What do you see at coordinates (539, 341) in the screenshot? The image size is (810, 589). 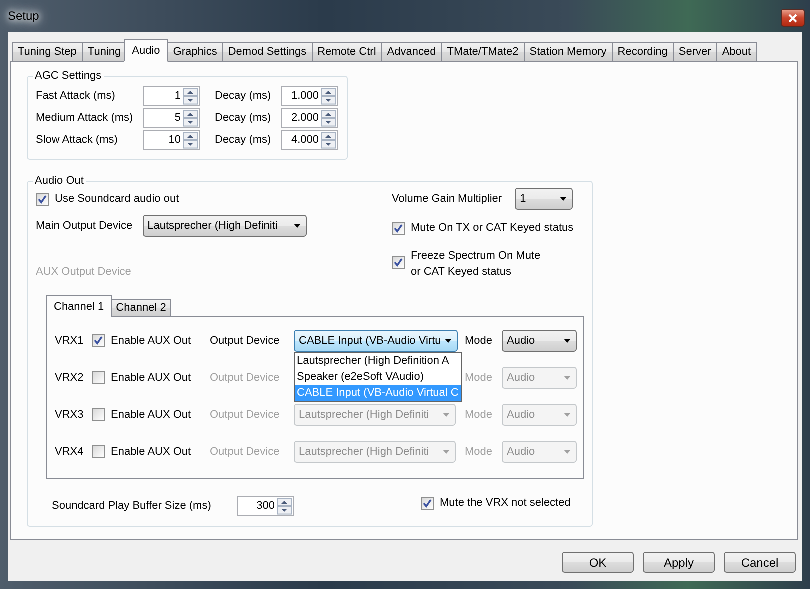 I see `dropdown: Audio` at bounding box center [539, 341].